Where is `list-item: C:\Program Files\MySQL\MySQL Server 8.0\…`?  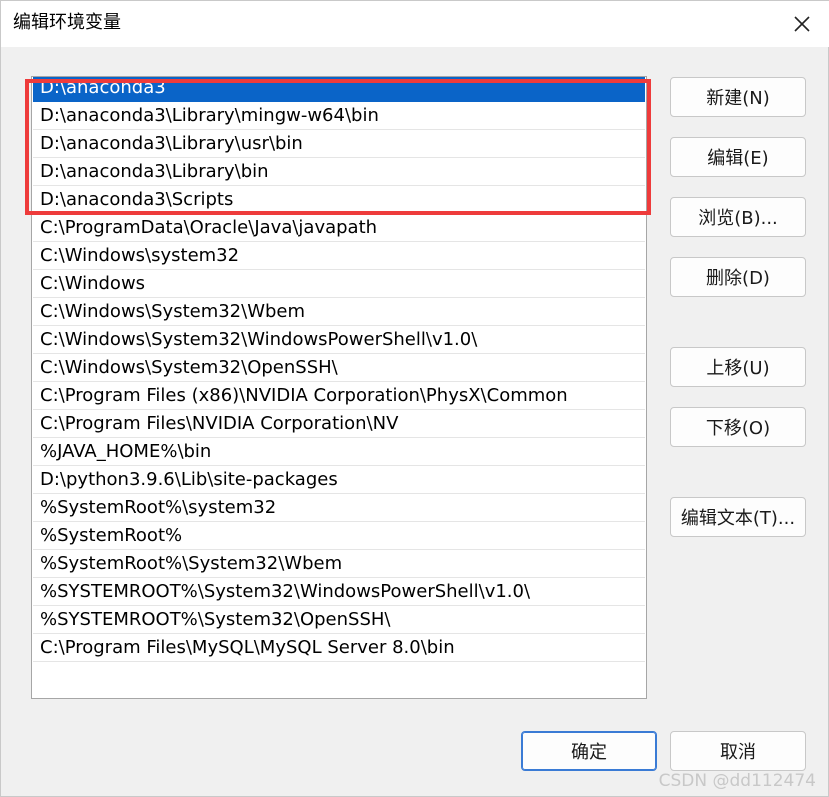
list-item: C:\Program Files\MySQL\MySQL Server 8.0\… is located at coordinates (339, 648).